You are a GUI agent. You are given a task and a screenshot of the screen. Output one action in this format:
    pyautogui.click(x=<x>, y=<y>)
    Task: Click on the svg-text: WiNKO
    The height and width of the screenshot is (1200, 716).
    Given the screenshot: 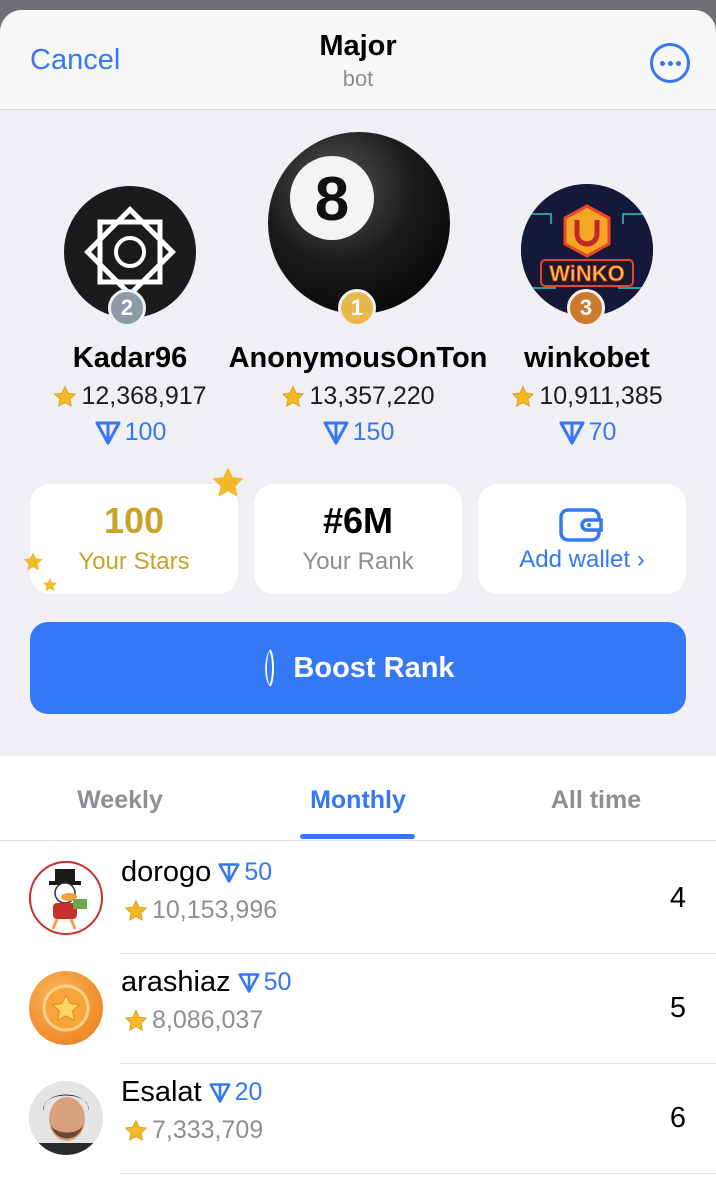 What is the action you would take?
    pyautogui.click(x=587, y=273)
    